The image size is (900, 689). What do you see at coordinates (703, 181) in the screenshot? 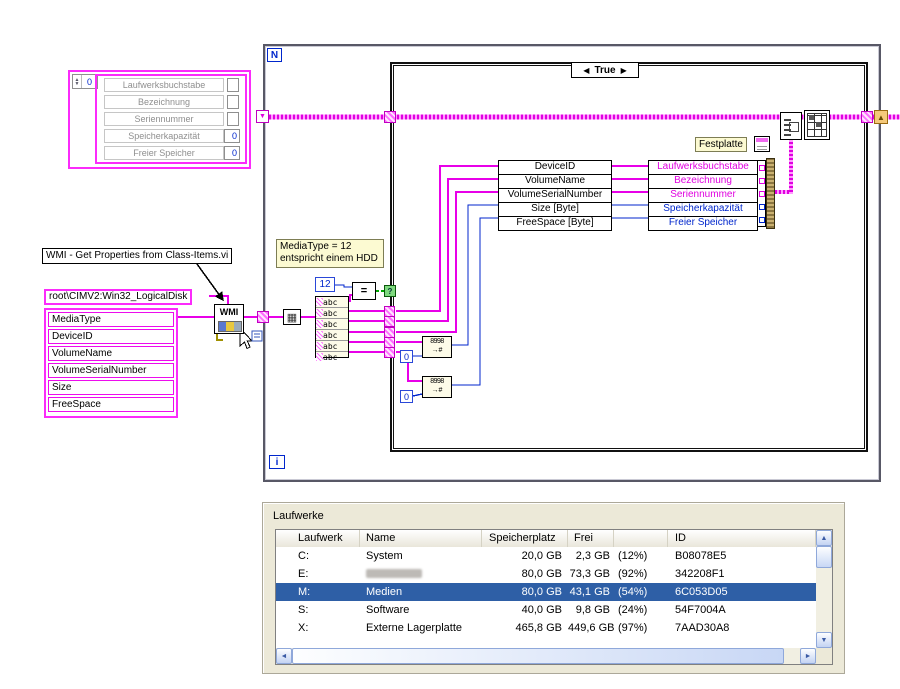
I see `bundle-field-label: Bezeichnung` at bounding box center [703, 181].